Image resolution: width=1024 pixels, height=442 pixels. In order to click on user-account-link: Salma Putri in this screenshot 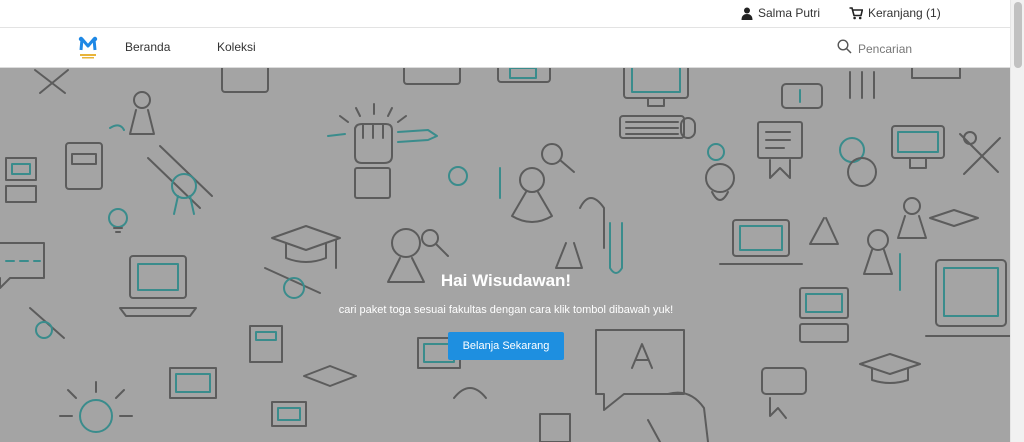, I will do `click(780, 13)`.